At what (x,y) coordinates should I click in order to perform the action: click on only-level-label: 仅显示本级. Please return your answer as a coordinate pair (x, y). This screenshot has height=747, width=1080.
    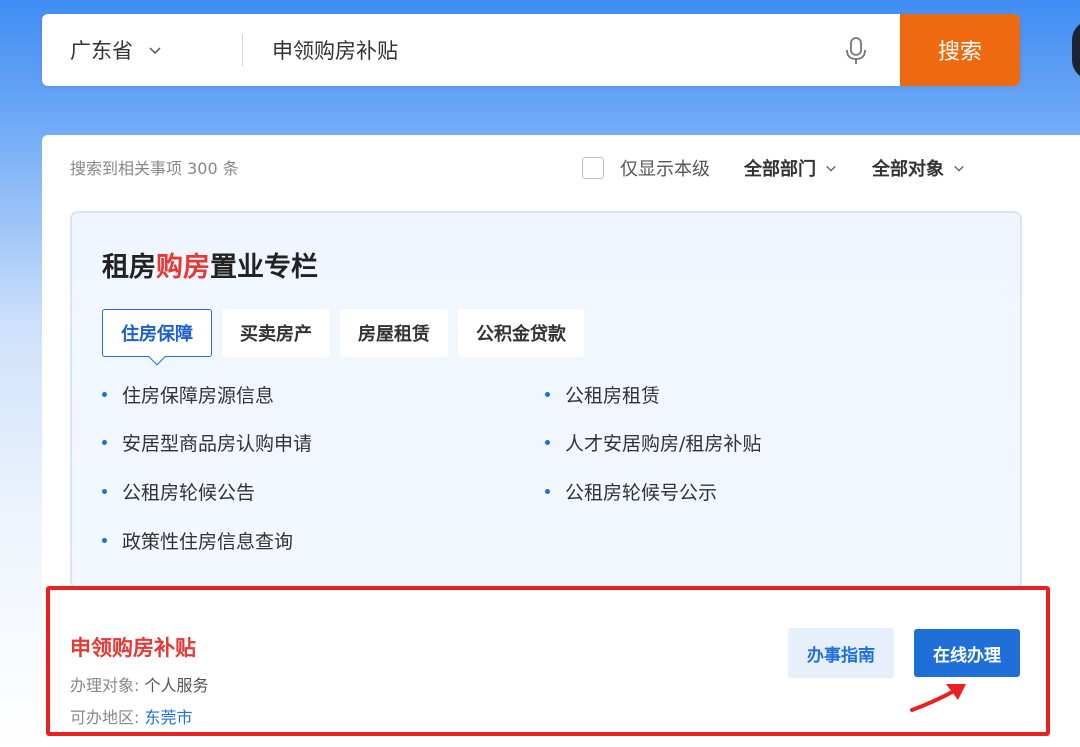
    Looking at the image, I should click on (665, 168).